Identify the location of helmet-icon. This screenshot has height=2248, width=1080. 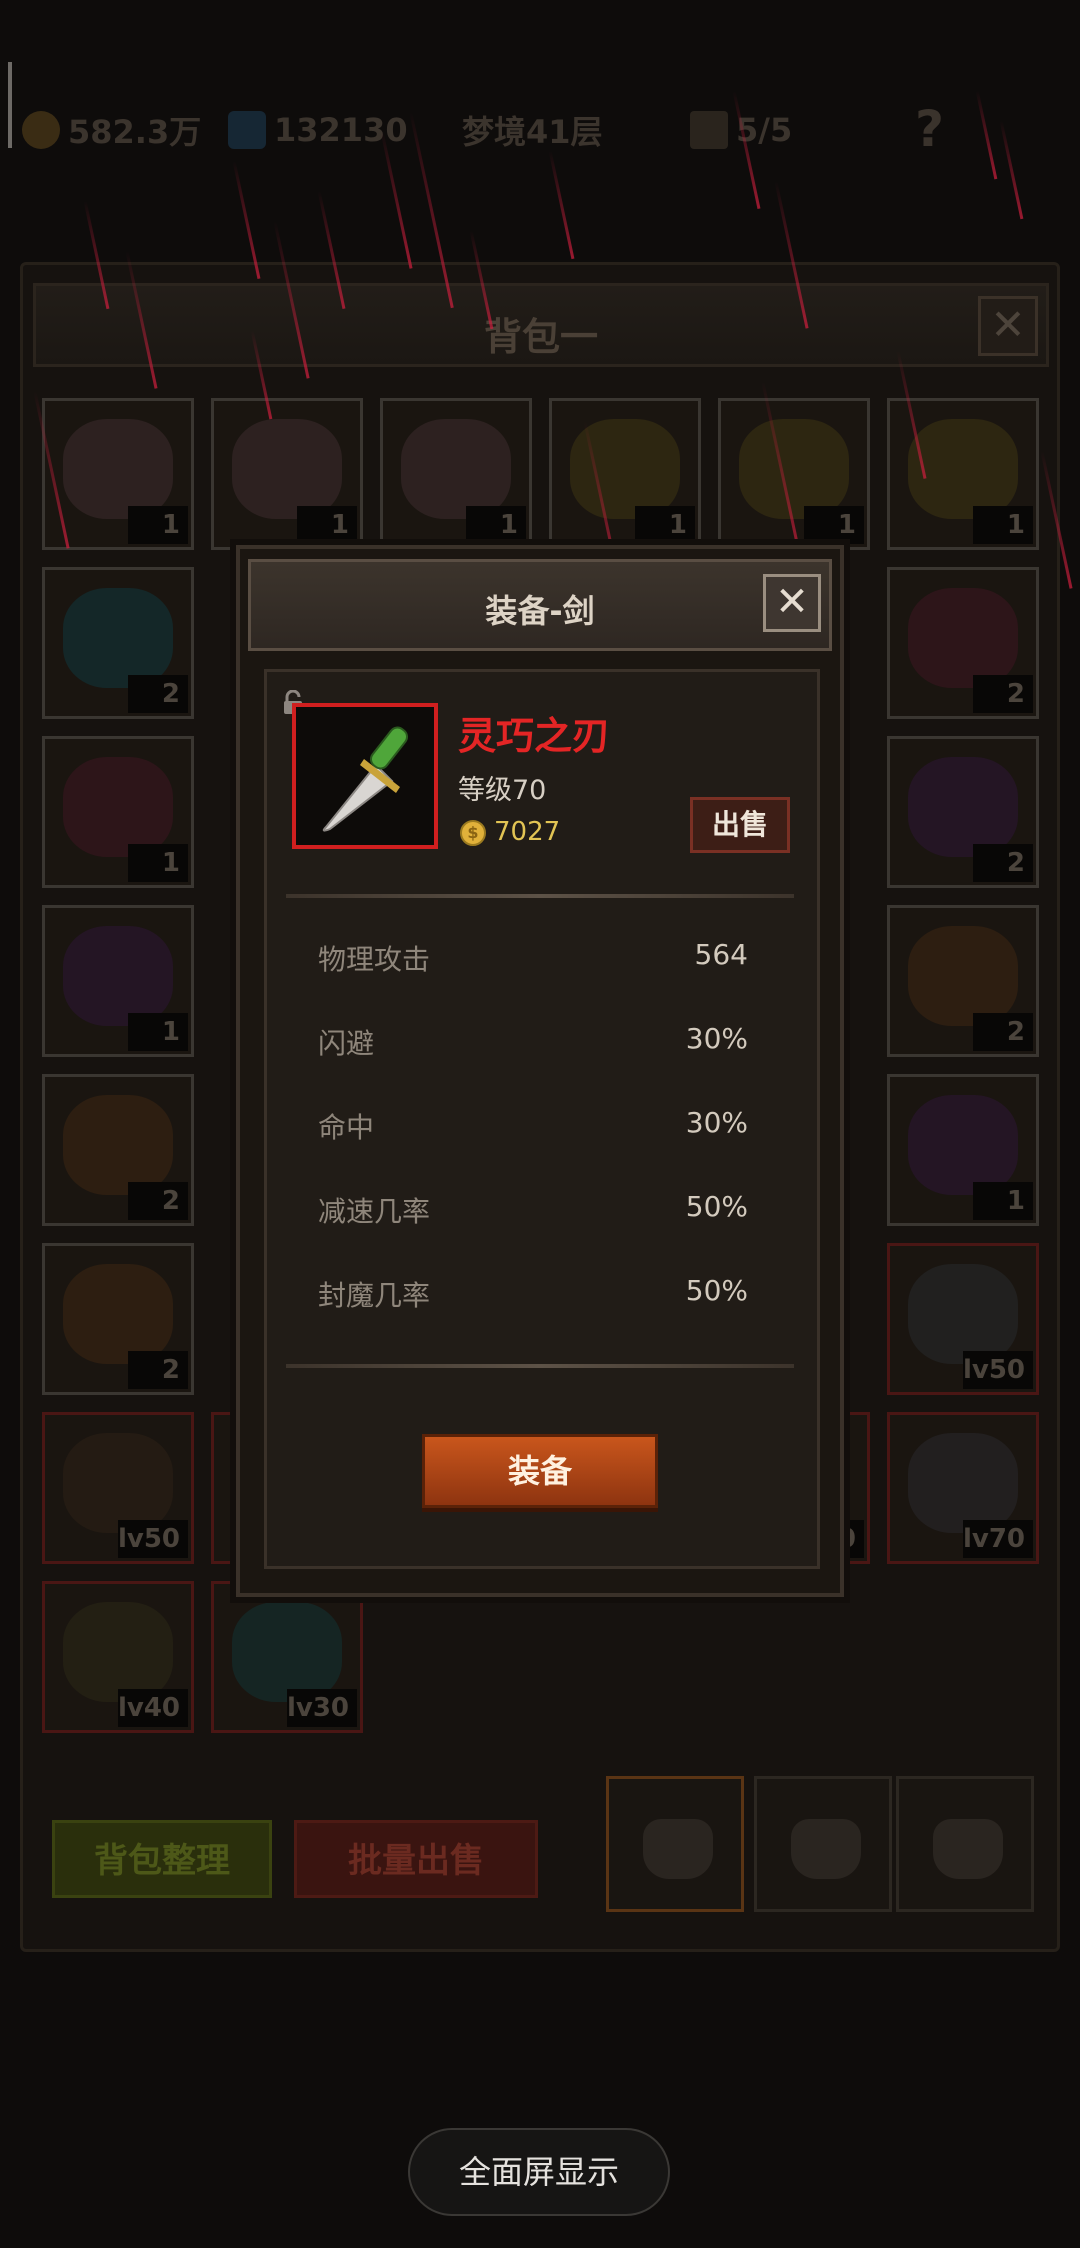
(963, 1314).